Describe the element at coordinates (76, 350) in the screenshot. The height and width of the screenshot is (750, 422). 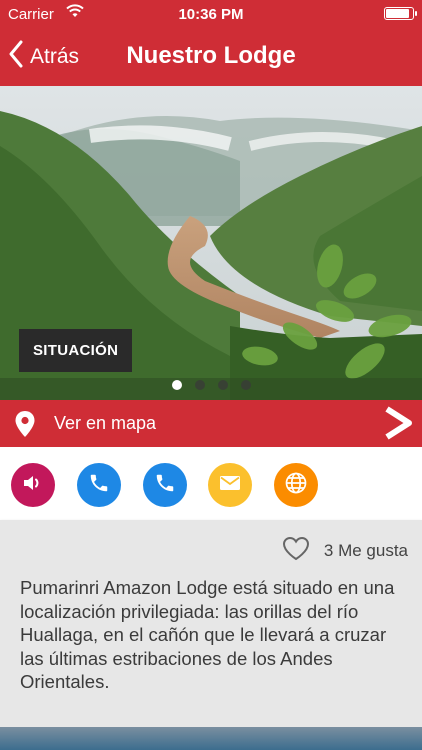
I see `section-badge: SITUACIÓN` at that location.